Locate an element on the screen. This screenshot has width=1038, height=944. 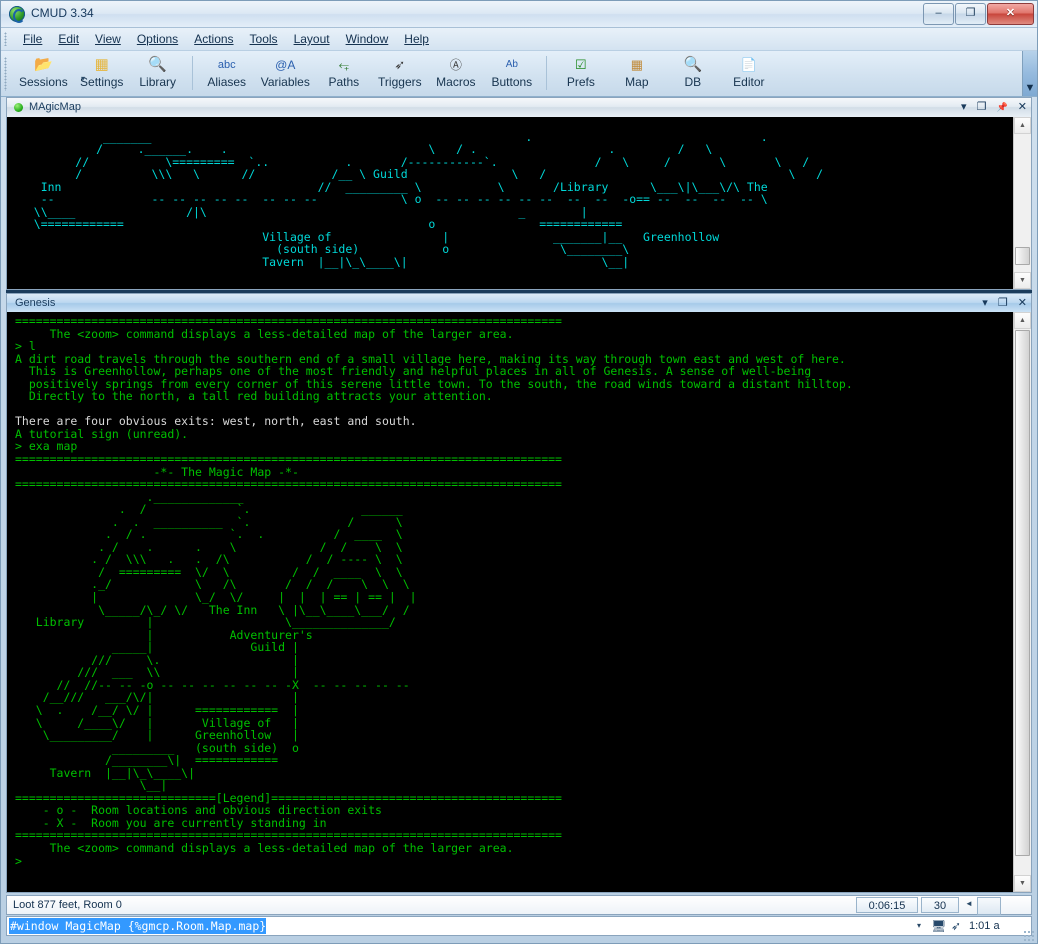
genesis-scroll-thumb is located at coordinates (1022, 593).